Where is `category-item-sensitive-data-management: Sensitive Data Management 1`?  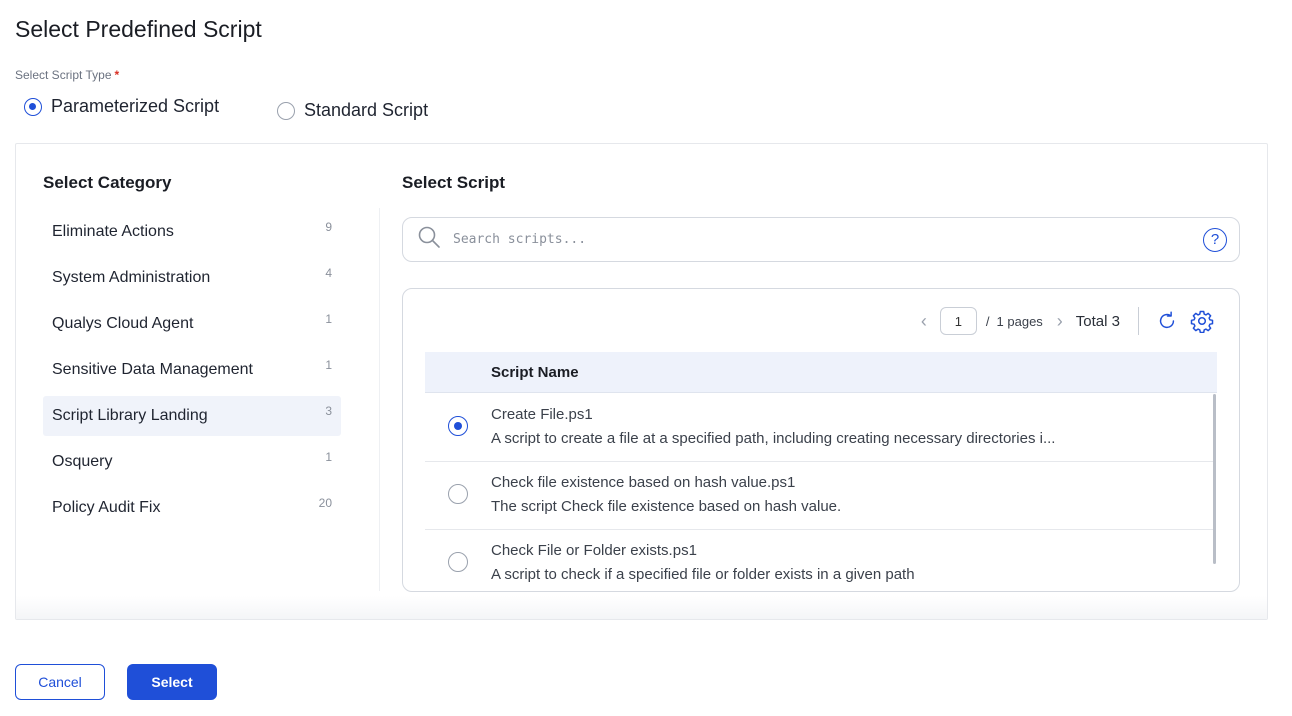
category-item-sensitive-data-management: Sensitive Data Management 1 is located at coordinates (192, 370).